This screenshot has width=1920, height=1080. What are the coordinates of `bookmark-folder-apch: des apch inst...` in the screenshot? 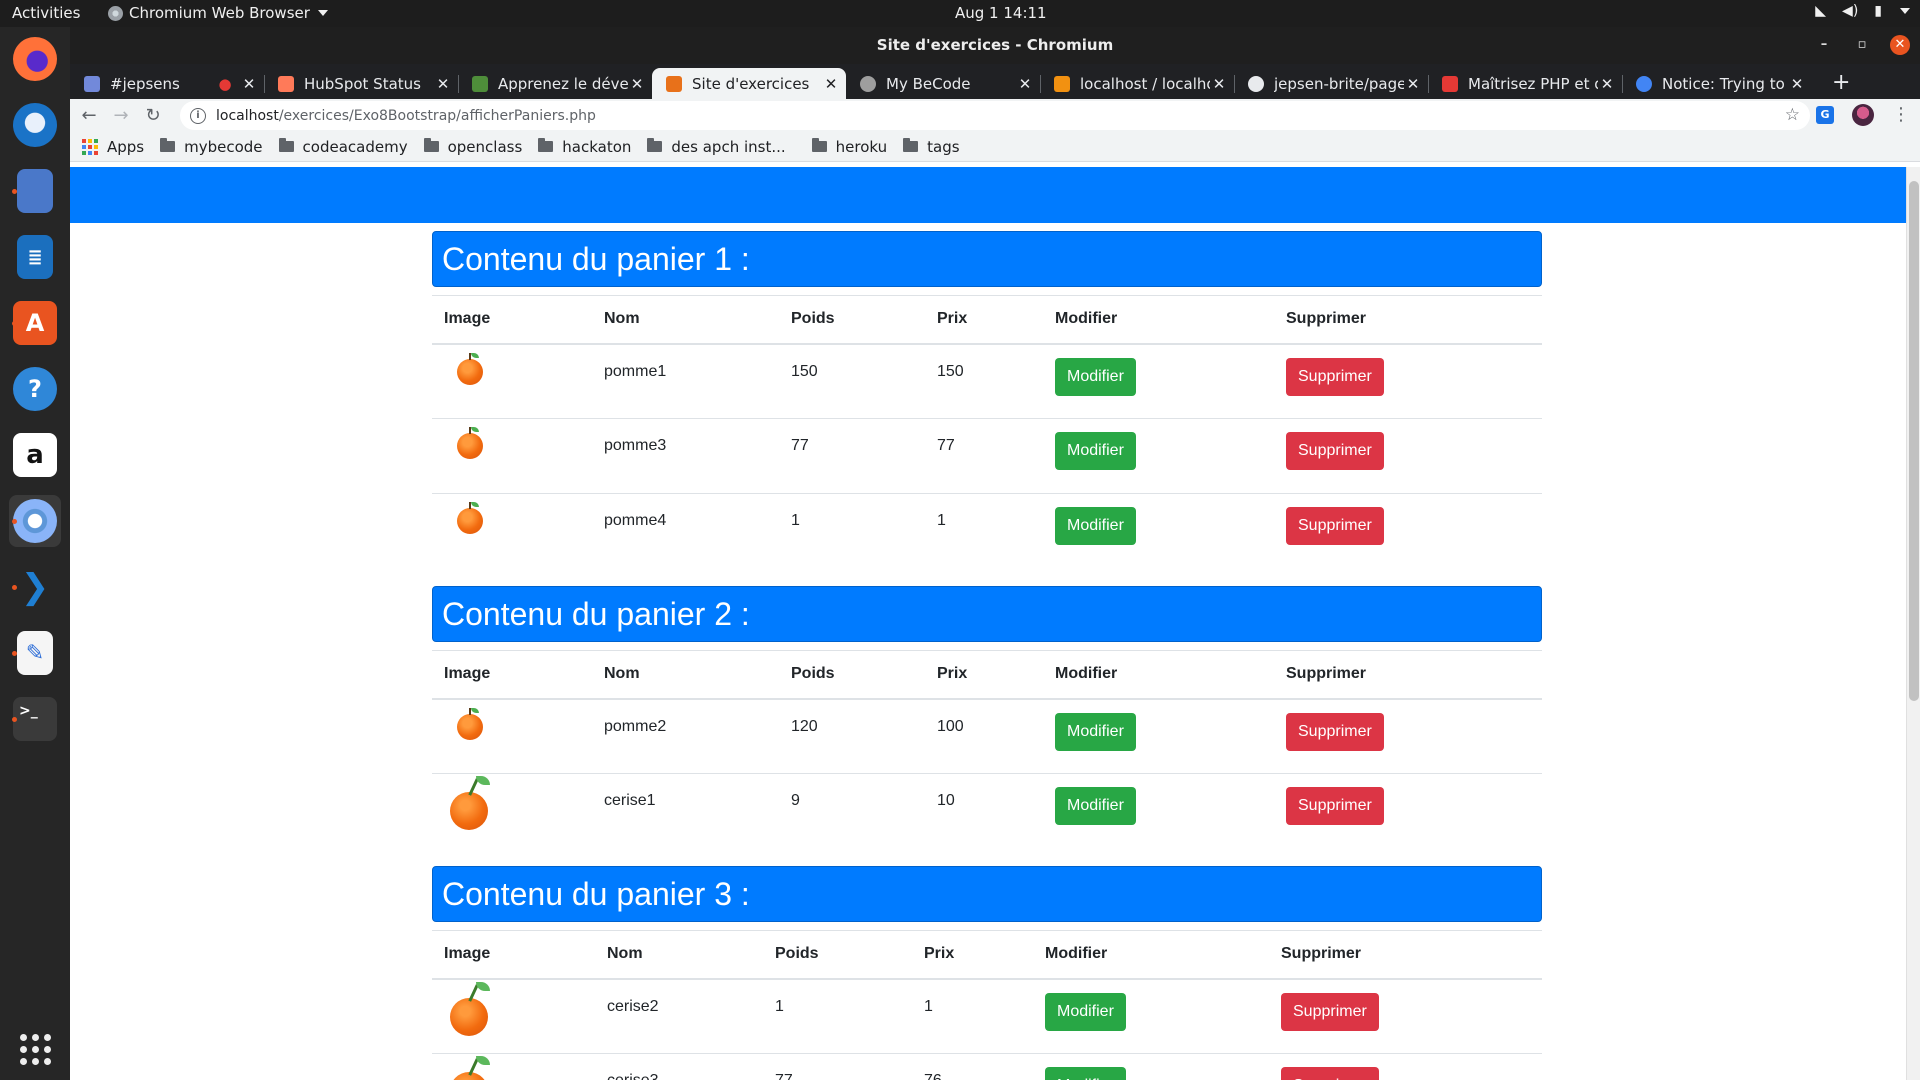 It's located at (716, 146).